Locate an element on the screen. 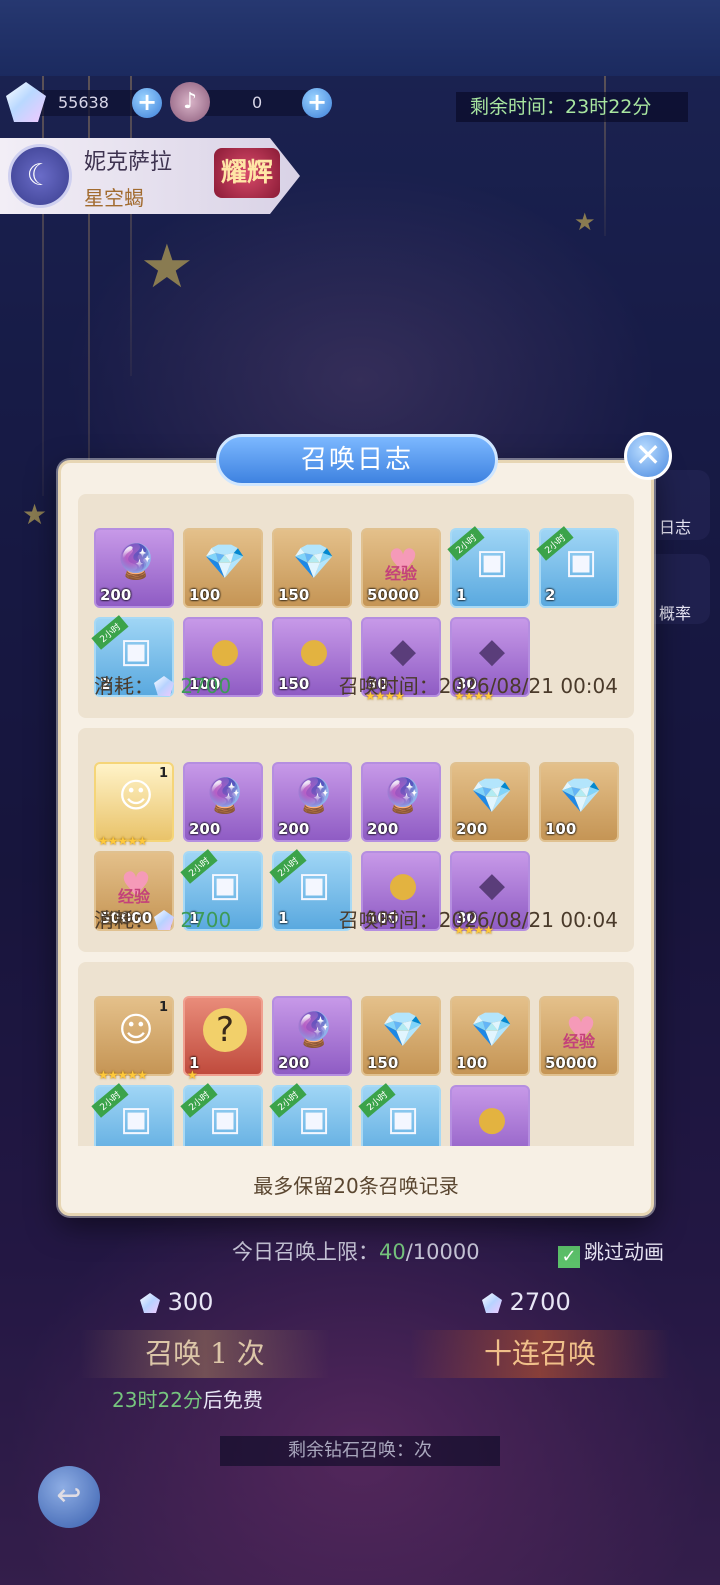 The image size is (720, 1585). summon-ten-button: 十连召唤 is located at coordinates (540, 1354).